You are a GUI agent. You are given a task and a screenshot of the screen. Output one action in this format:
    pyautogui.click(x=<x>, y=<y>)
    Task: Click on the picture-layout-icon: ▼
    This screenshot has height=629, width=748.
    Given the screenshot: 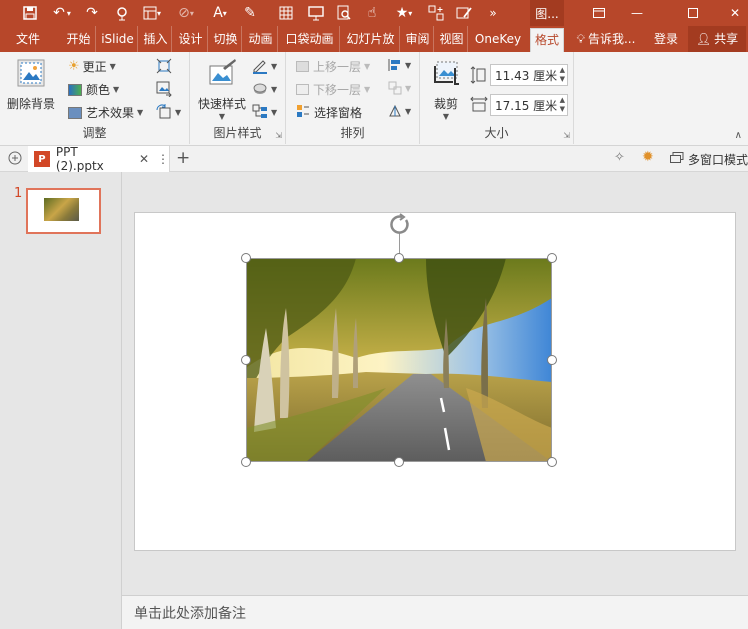 What is the action you would take?
    pyautogui.click(x=264, y=112)
    